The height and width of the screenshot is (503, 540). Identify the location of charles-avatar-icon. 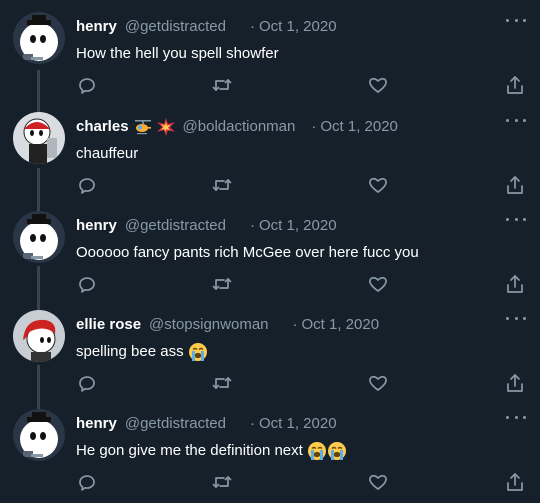
(39, 138).